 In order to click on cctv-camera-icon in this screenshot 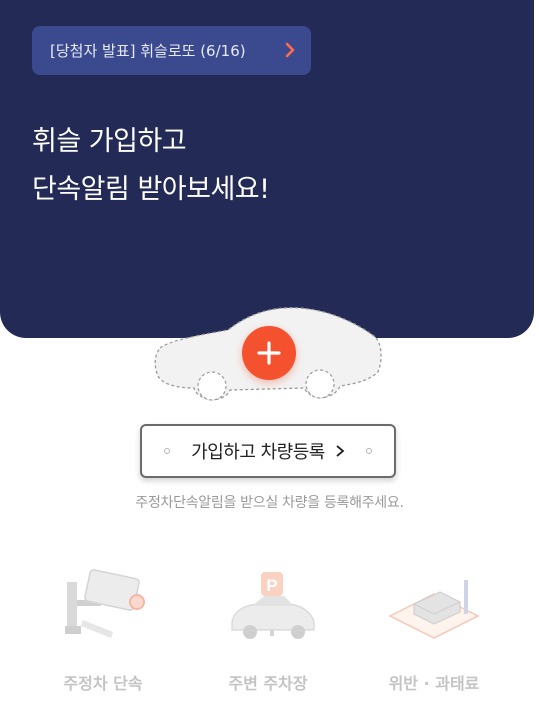, I will do `click(105, 603)`.